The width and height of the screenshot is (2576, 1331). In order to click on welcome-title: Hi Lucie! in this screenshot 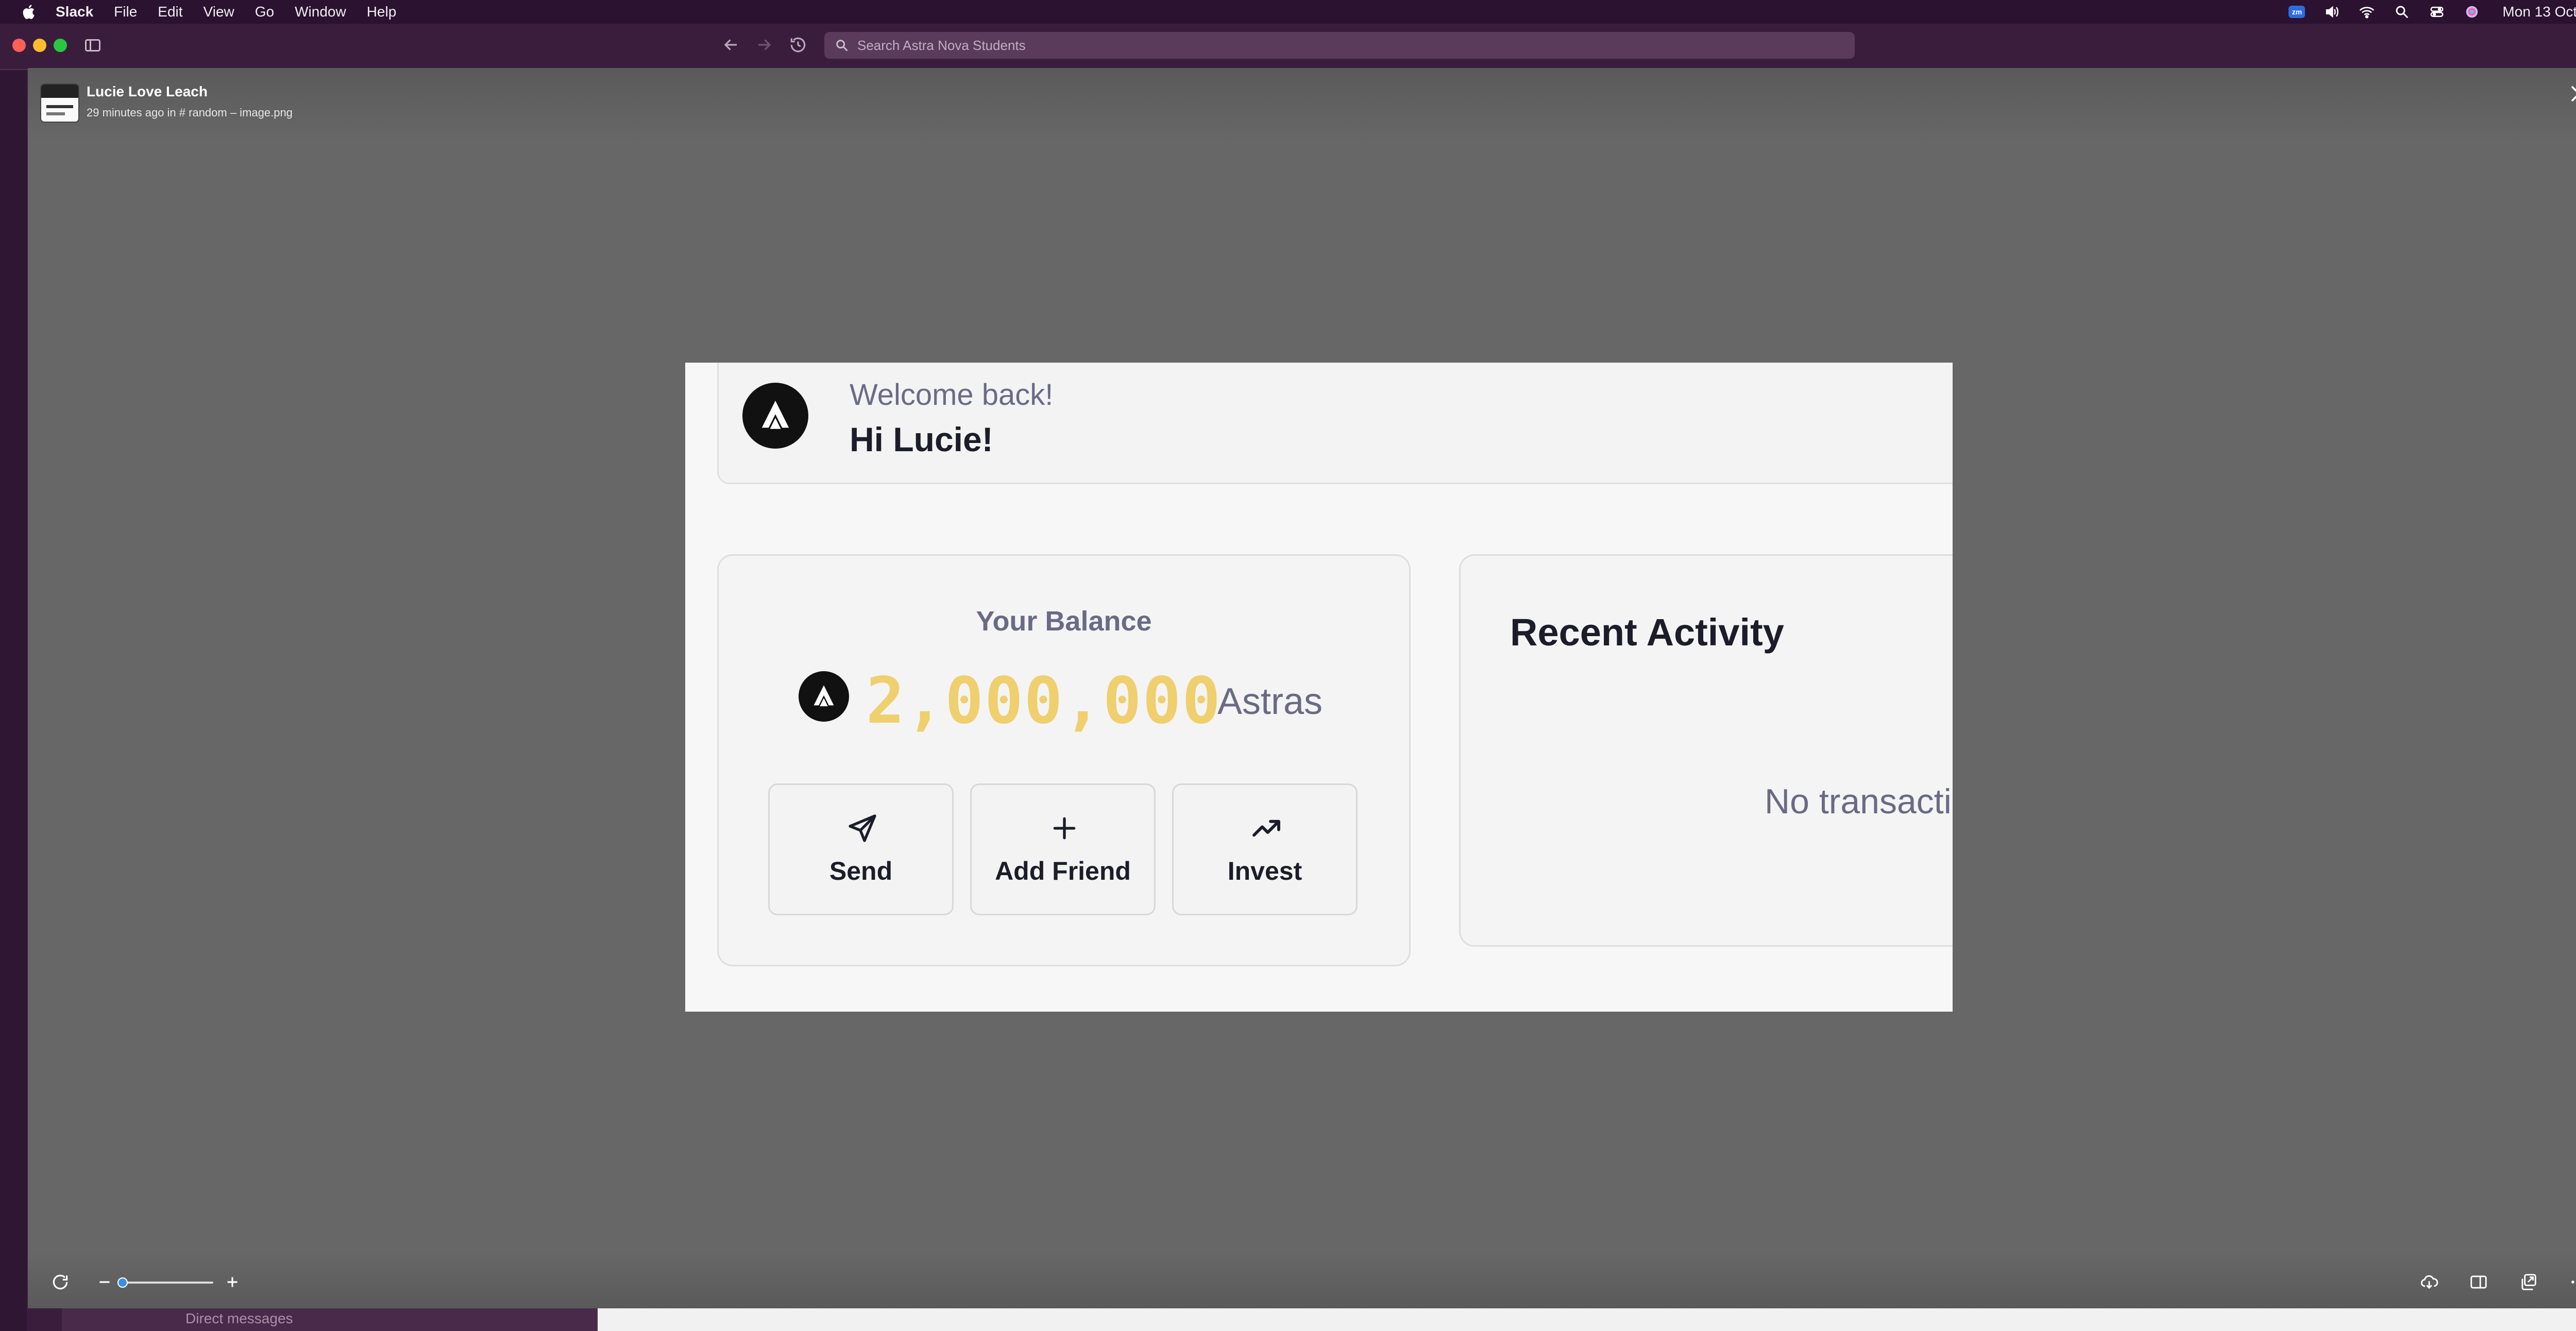, I will do `click(921, 439)`.